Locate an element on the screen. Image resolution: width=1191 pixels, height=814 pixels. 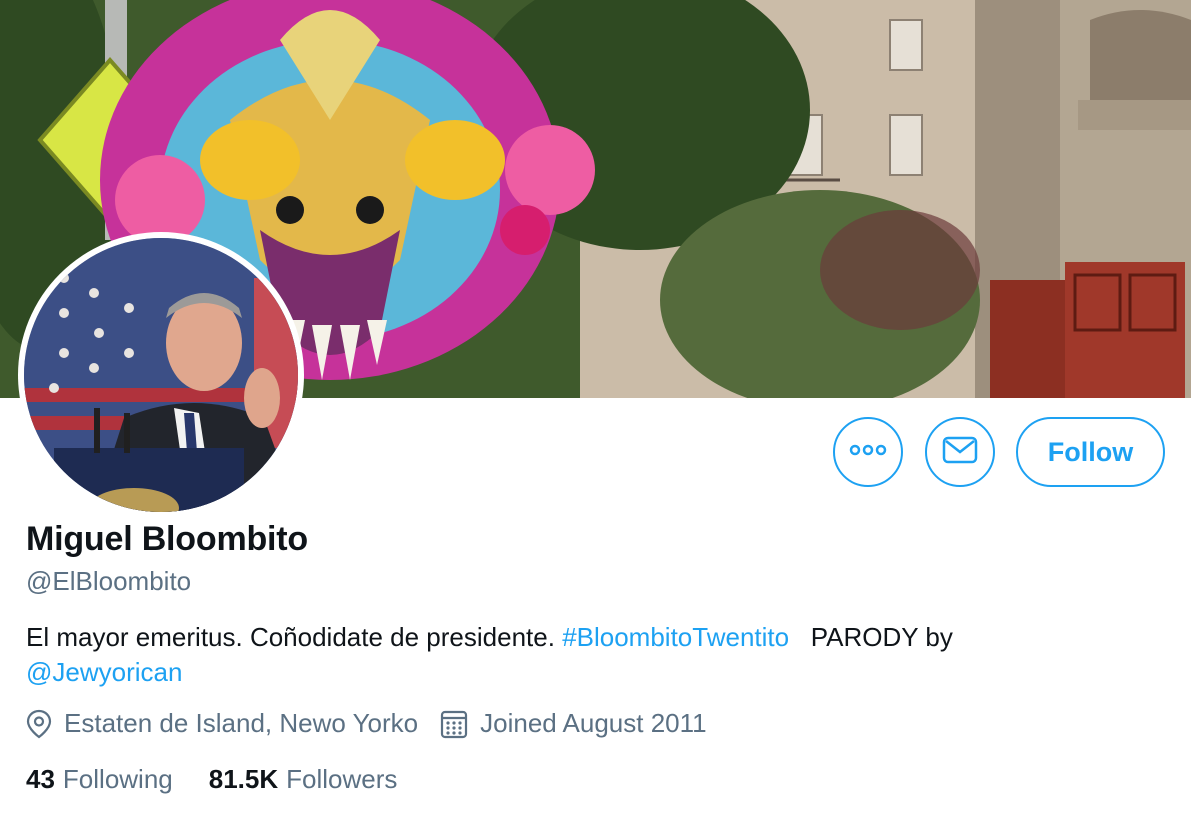
message-button is located at coordinates (960, 452).